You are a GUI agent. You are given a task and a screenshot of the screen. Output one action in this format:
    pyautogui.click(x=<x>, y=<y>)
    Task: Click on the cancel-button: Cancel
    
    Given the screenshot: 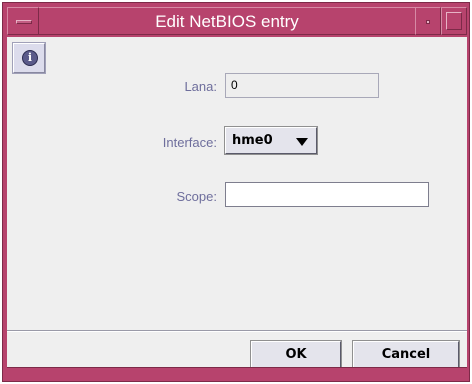 What is the action you would take?
    pyautogui.click(x=406, y=355)
    